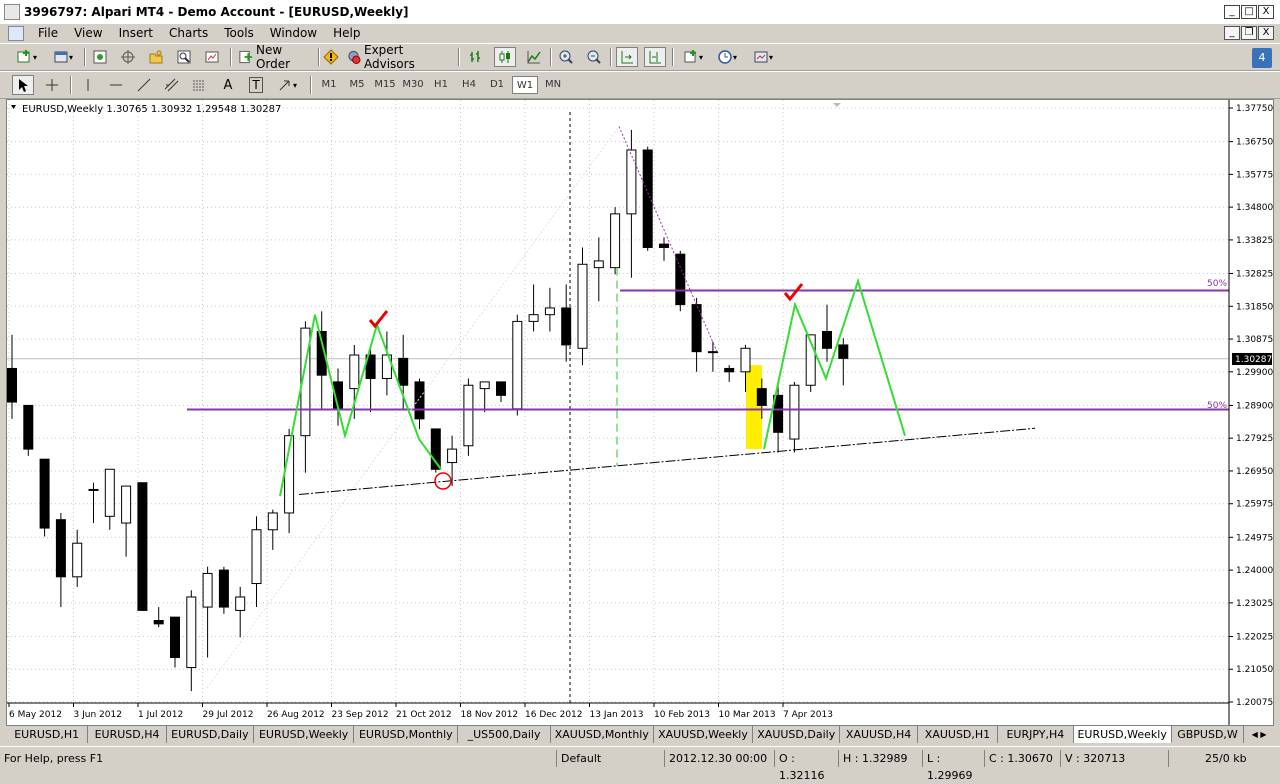  What do you see at coordinates (594, 57) in the screenshot?
I see `zoom-out-icon` at bounding box center [594, 57].